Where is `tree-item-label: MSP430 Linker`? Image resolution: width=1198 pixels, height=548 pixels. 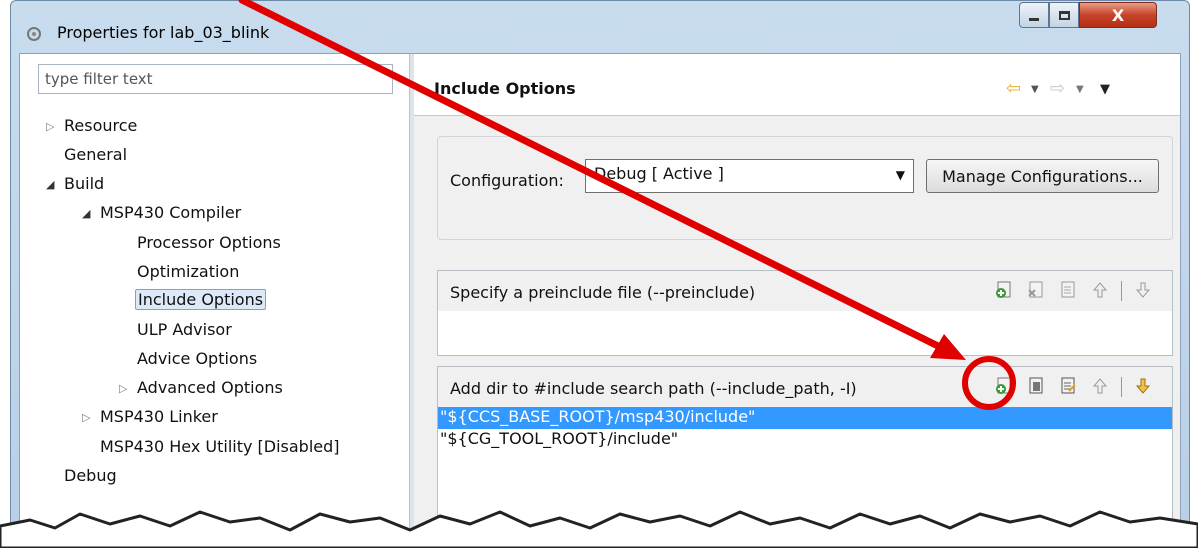
tree-item-label: MSP430 Linker is located at coordinates (159, 416).